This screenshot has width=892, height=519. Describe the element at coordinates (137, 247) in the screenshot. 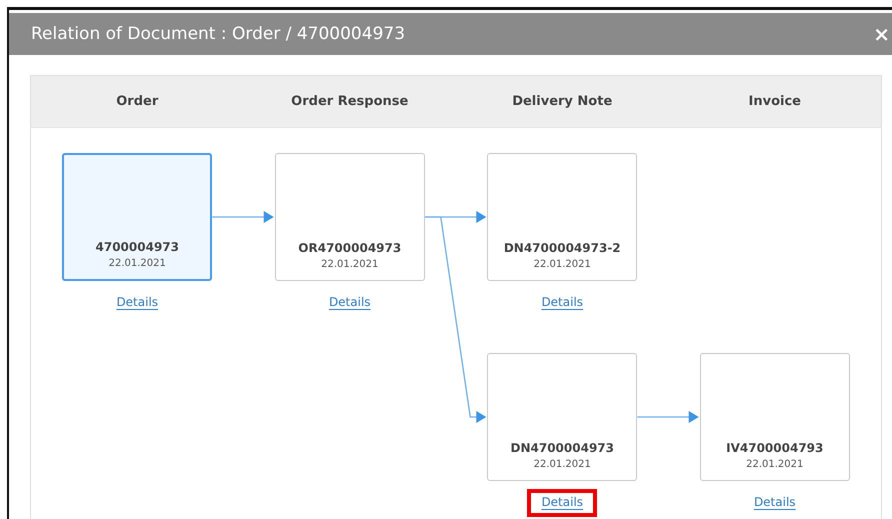

I see `document-number: 4700004973` at that location.